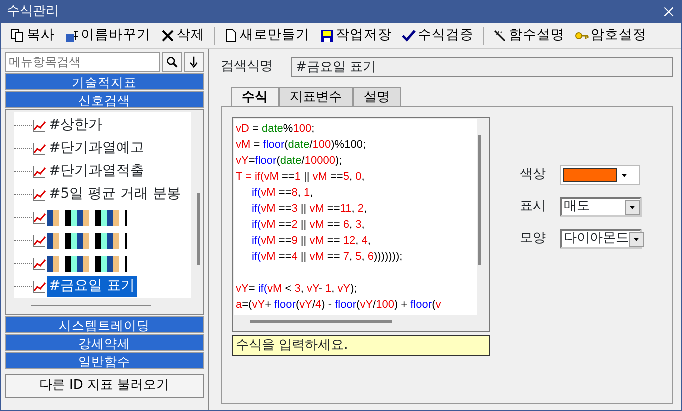  I want to click on checkmark-icon, so click(409, 35).